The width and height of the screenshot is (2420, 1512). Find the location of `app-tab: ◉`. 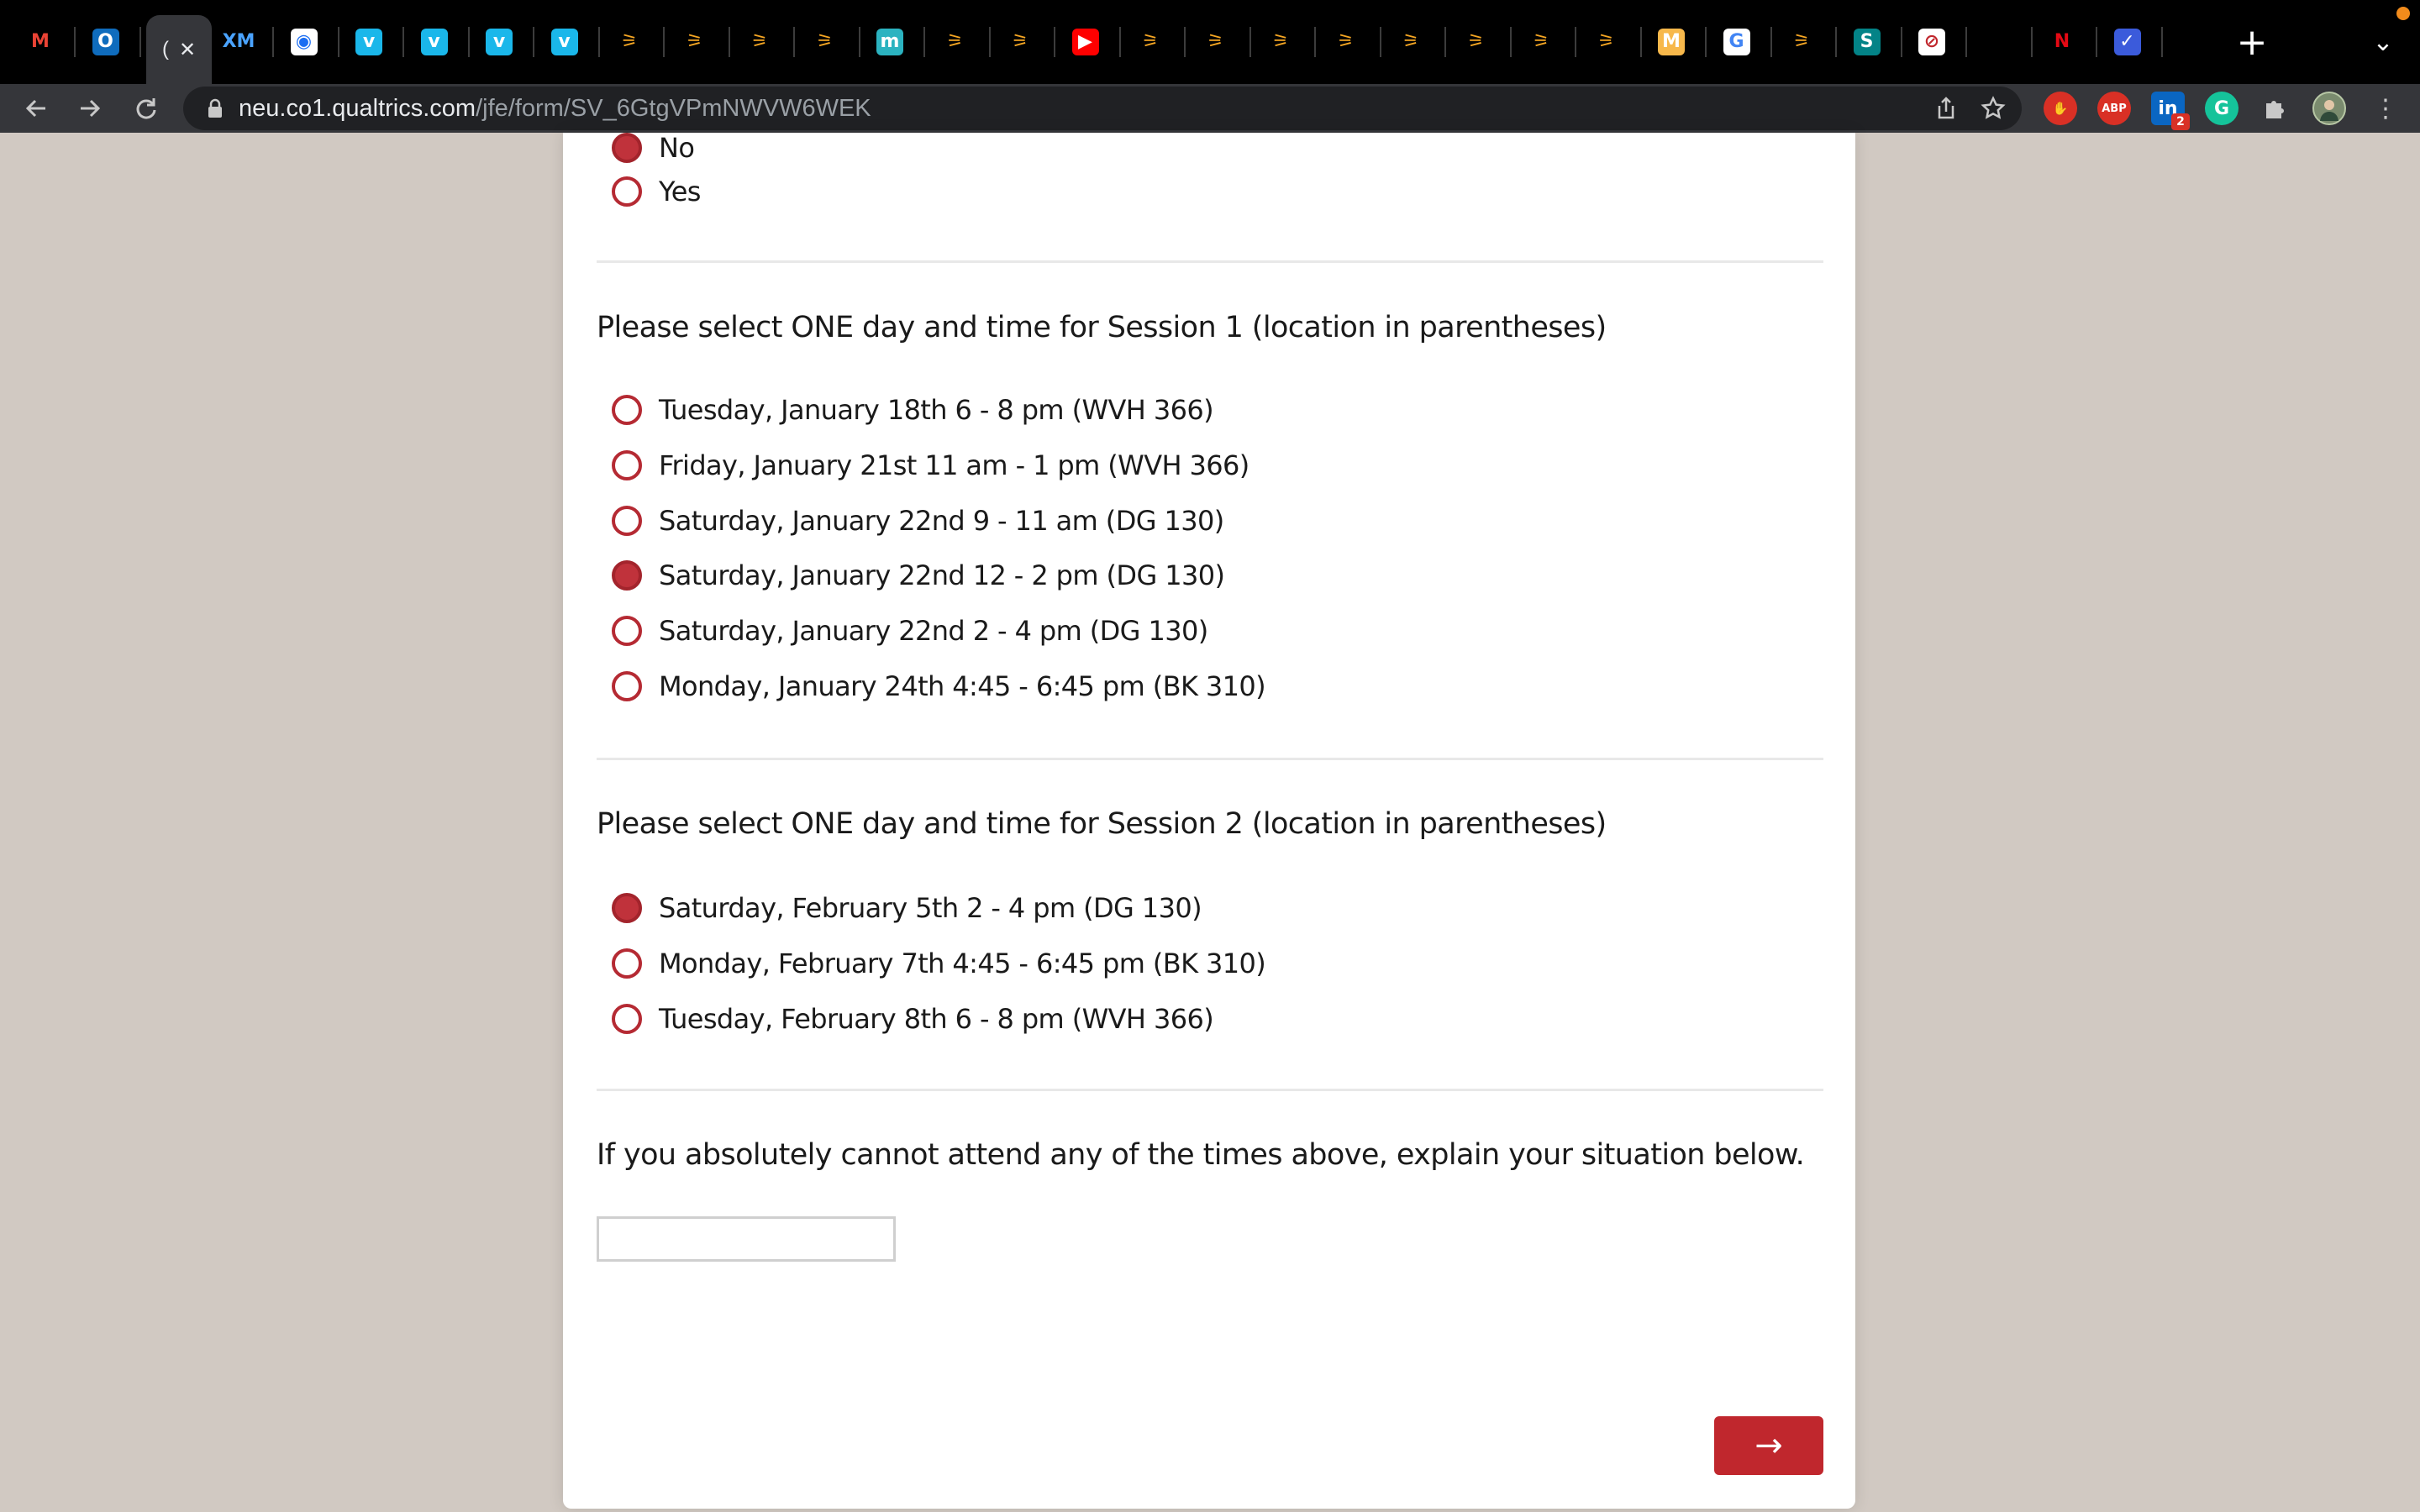

app-tab: ◉ is located at coordinates (304, 42).